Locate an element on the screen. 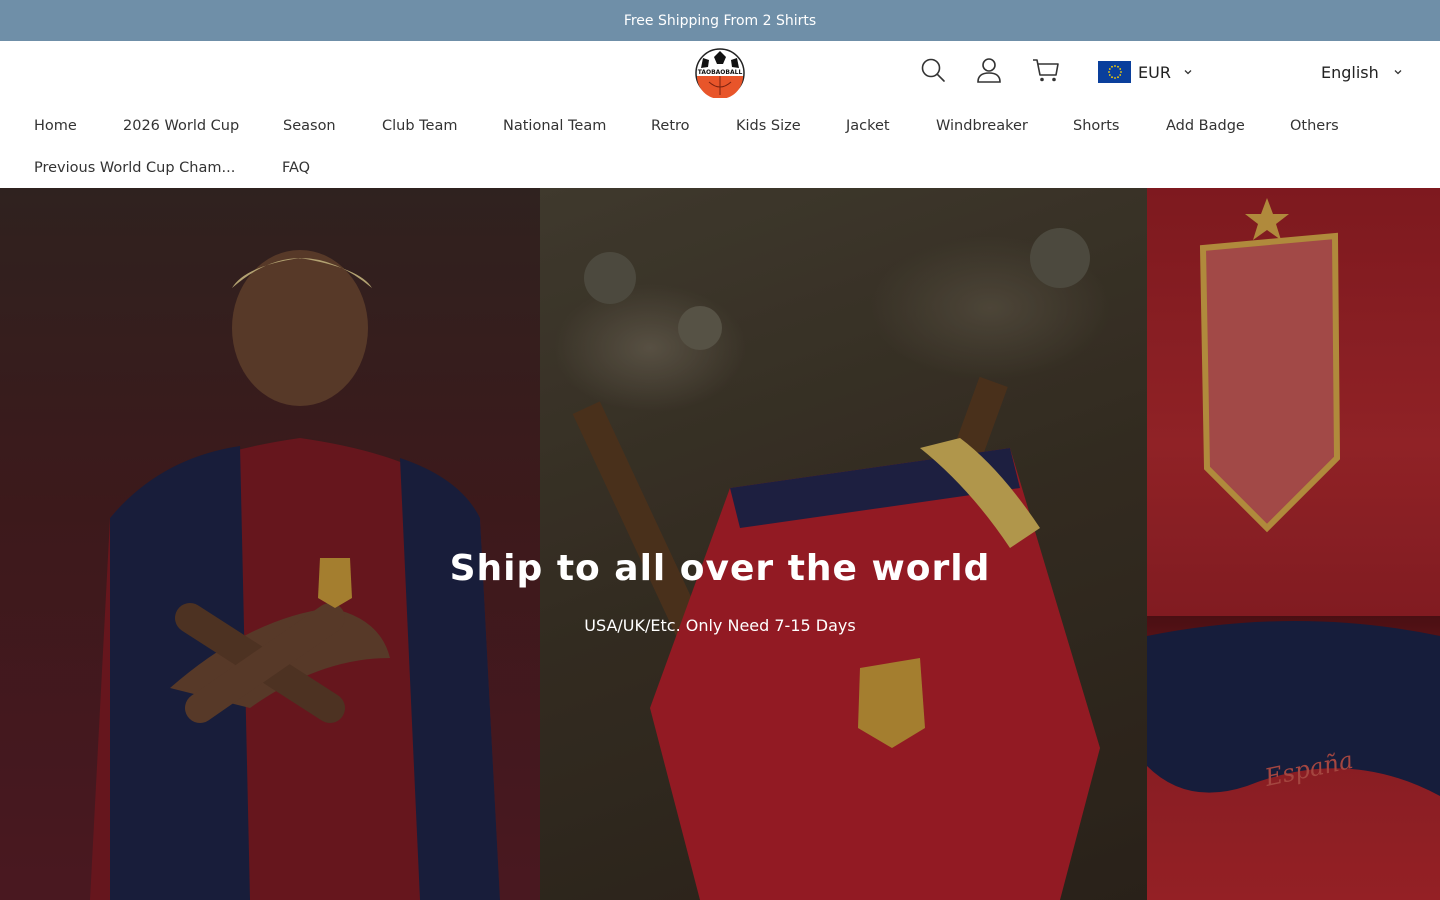 Image resolution: width=1440 pixels, height=900 pixels. account-icon is located at coordinates (989, 70).